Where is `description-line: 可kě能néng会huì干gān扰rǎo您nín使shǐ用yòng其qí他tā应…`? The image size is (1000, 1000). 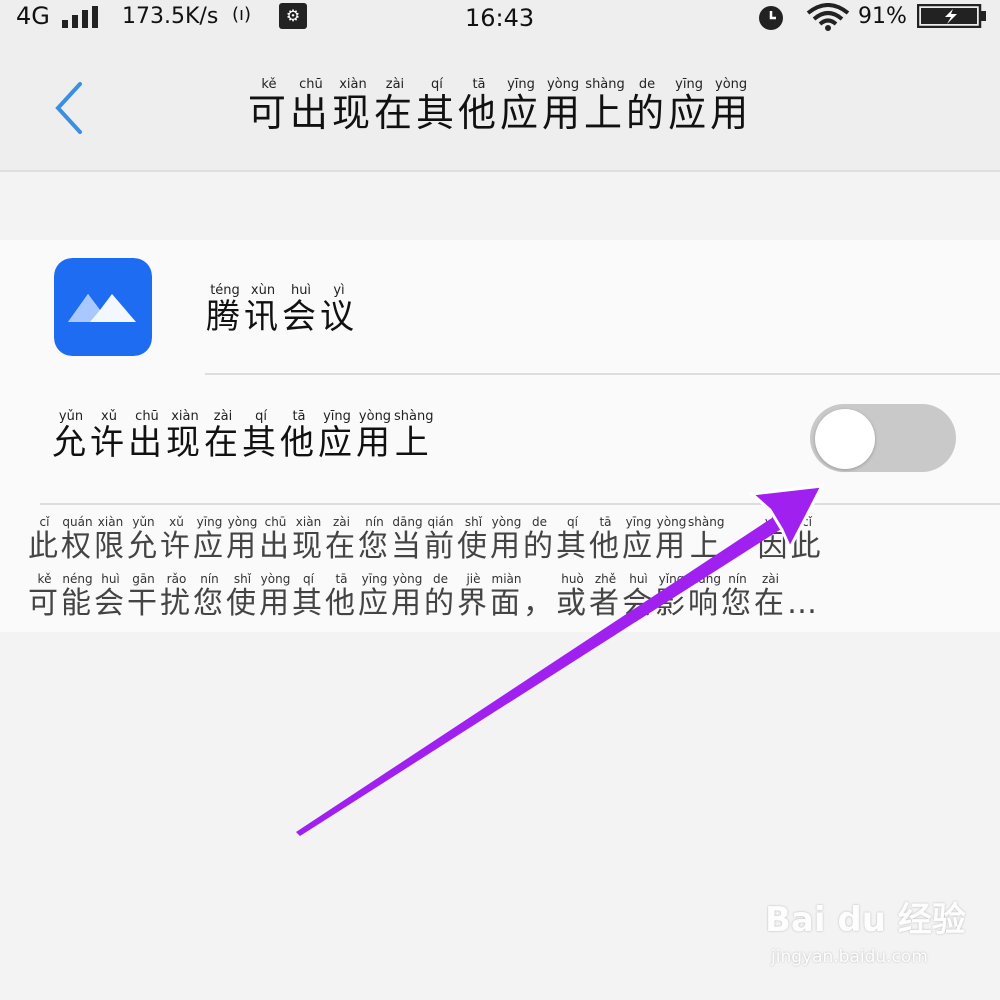 description-line: 可kě能néng会huì干gān扰rǎo您nín使shǐ用yòng其qí他tā应… is located at coordinates (498, 601).